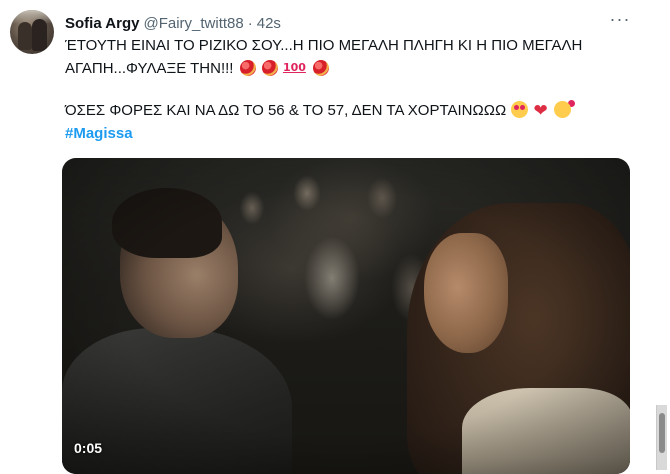 The height and width of the screenshot is (474, 670). I want to click on author-name: Sofia Argy, so click(102, 23).